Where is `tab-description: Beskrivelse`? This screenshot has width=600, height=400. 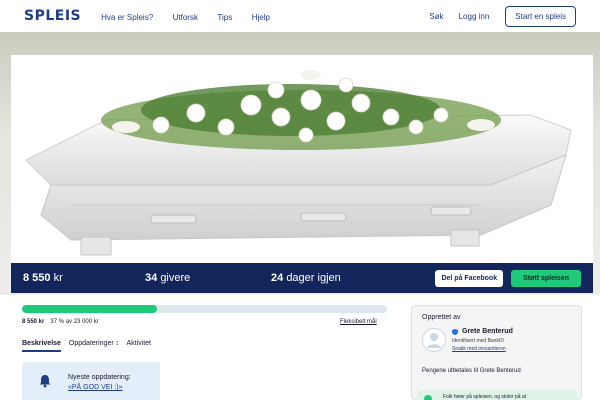 tab-description: Beskrivelse is located at coordinates (41, 346).